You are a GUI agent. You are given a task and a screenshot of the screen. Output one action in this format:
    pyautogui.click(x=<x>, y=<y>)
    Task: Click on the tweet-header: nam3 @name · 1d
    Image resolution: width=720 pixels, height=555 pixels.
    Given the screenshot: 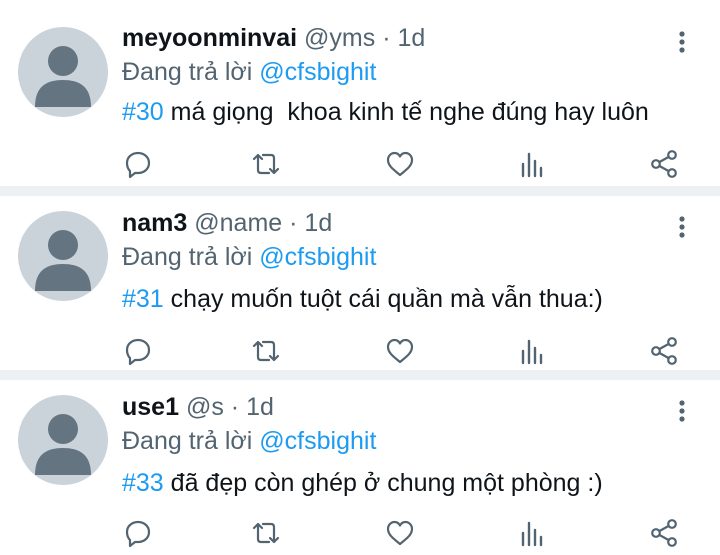 What is the action you would take?
    pyautogui.click(x=227, y=223)
    